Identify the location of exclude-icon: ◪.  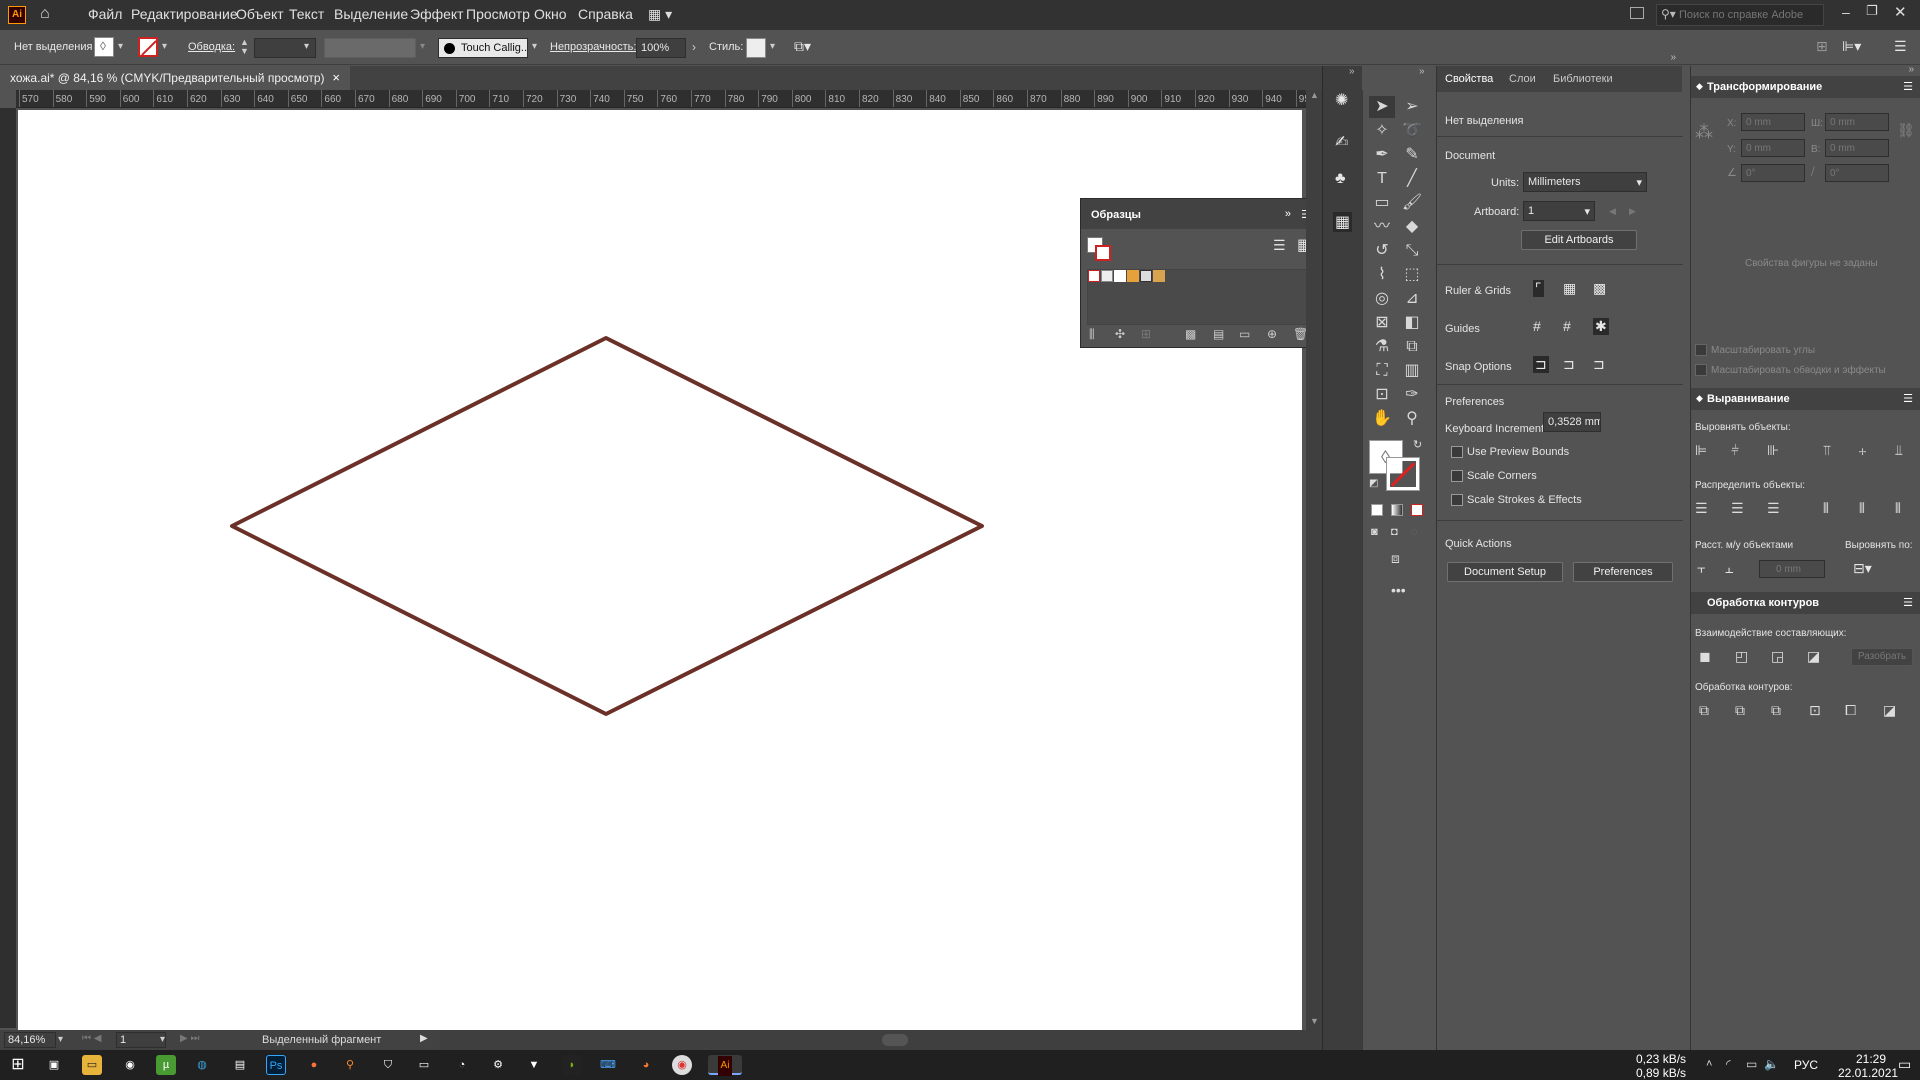
(1813, 656).